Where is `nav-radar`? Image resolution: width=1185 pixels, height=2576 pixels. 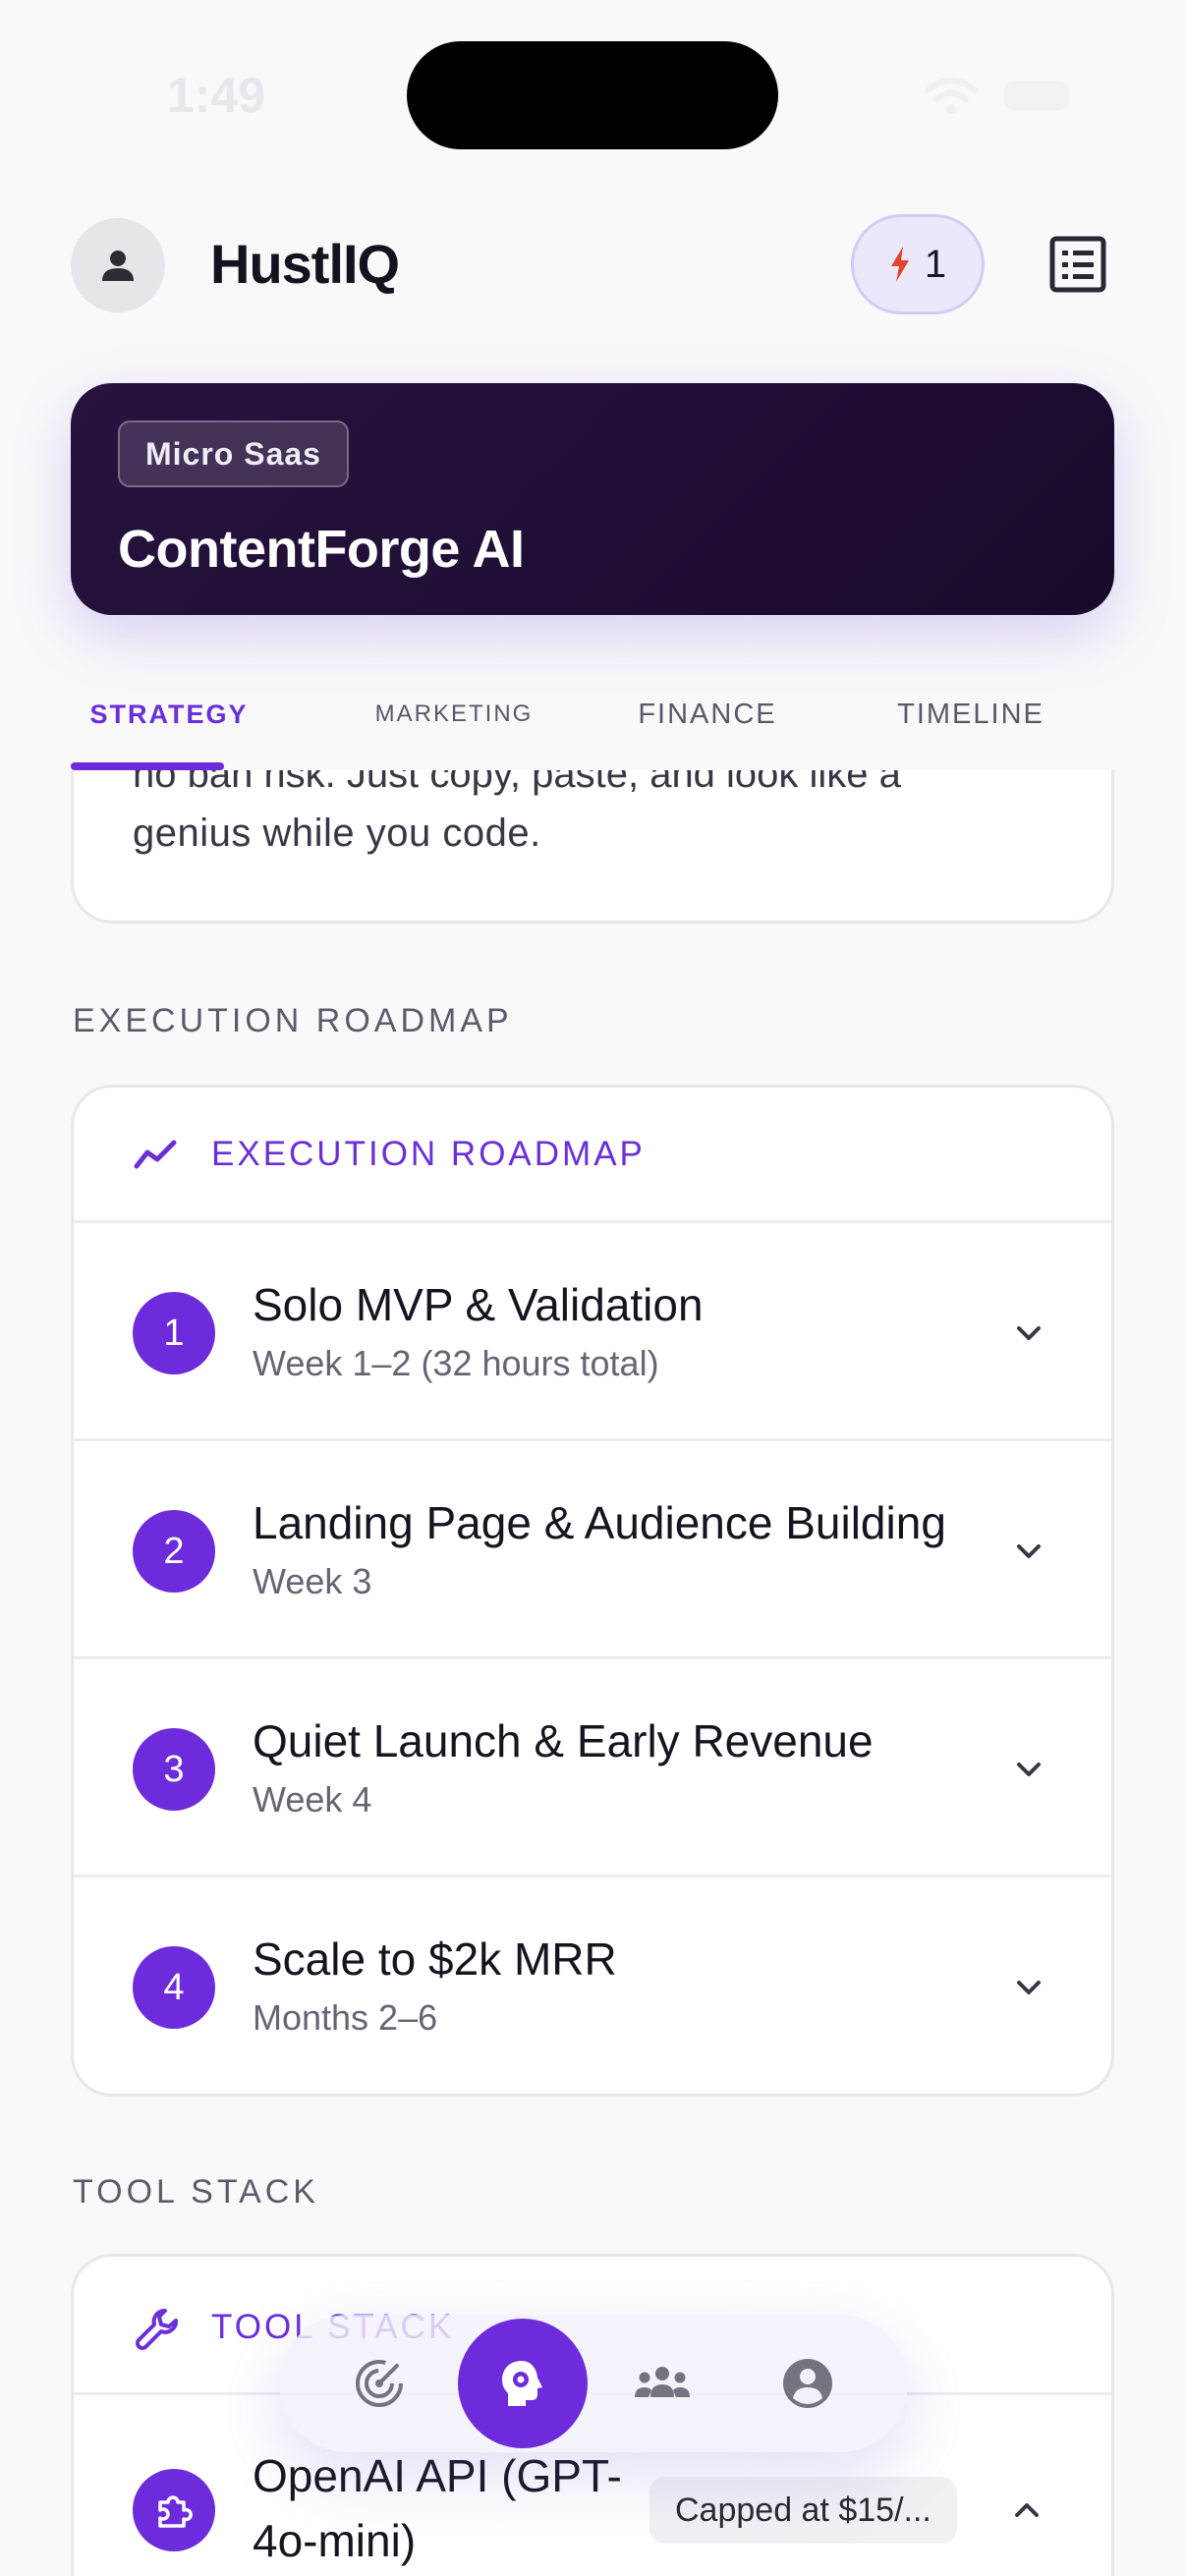
nav-radar is located at coordinates (379, 2383).